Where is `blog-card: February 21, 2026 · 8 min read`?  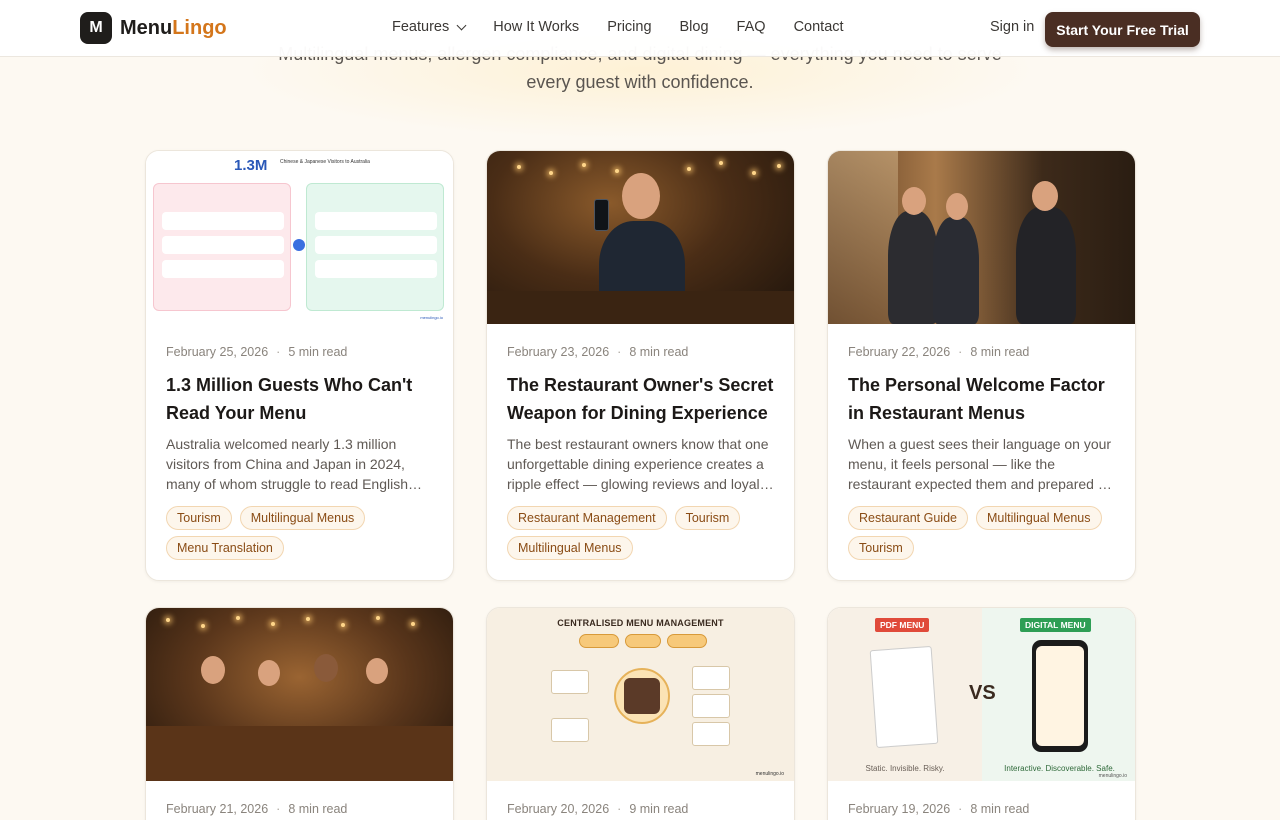
blog-card: February 21, 2026 · 8 min read is located at coordinates (299, 713).